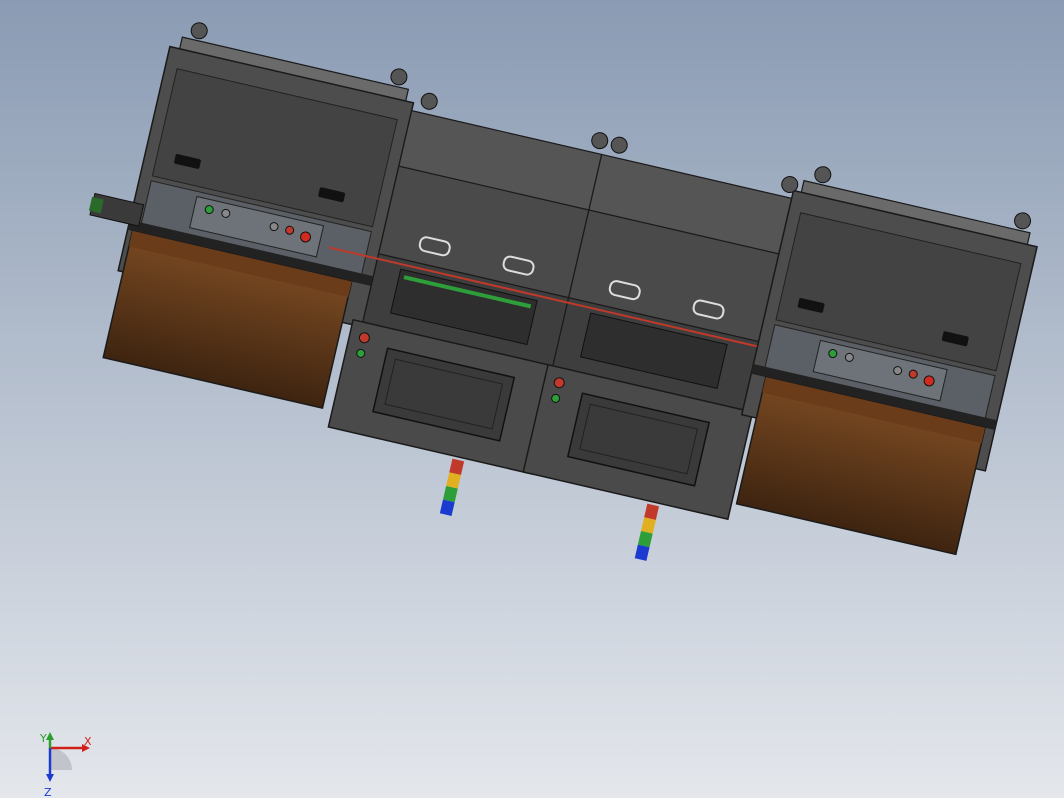 The image size is (1064, 798). I want to click on z-axis-label: Z, so click(48, 792).